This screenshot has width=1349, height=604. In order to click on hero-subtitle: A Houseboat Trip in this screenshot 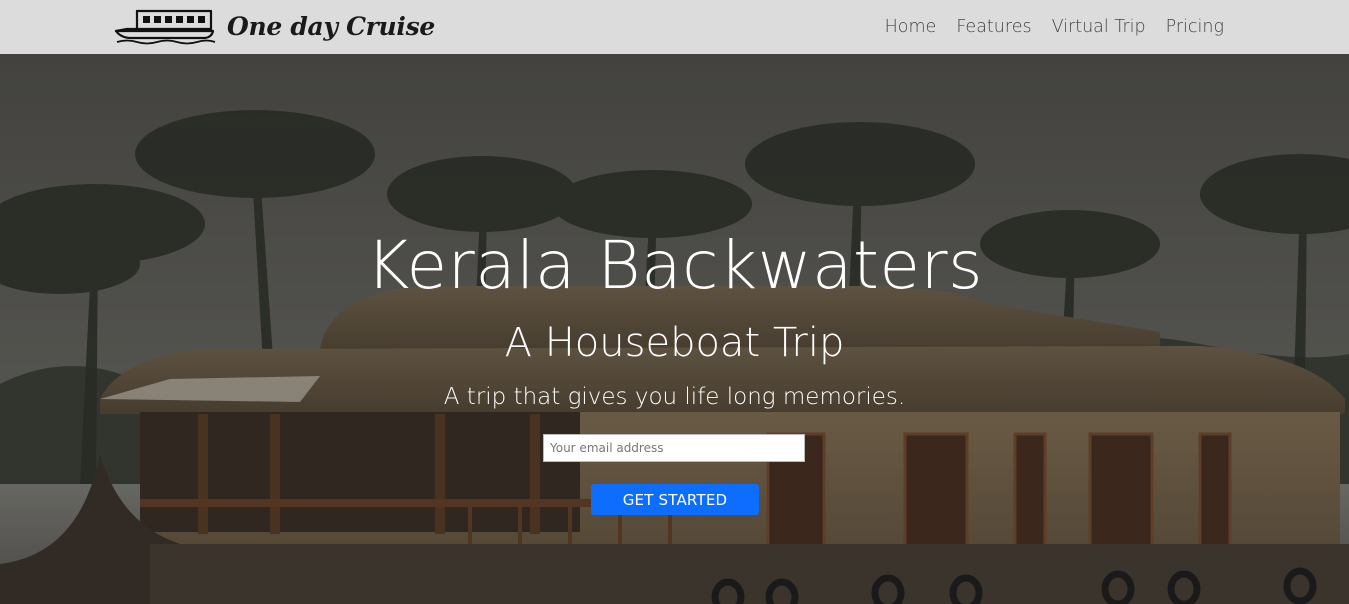, I will do `click(674, 343)`.